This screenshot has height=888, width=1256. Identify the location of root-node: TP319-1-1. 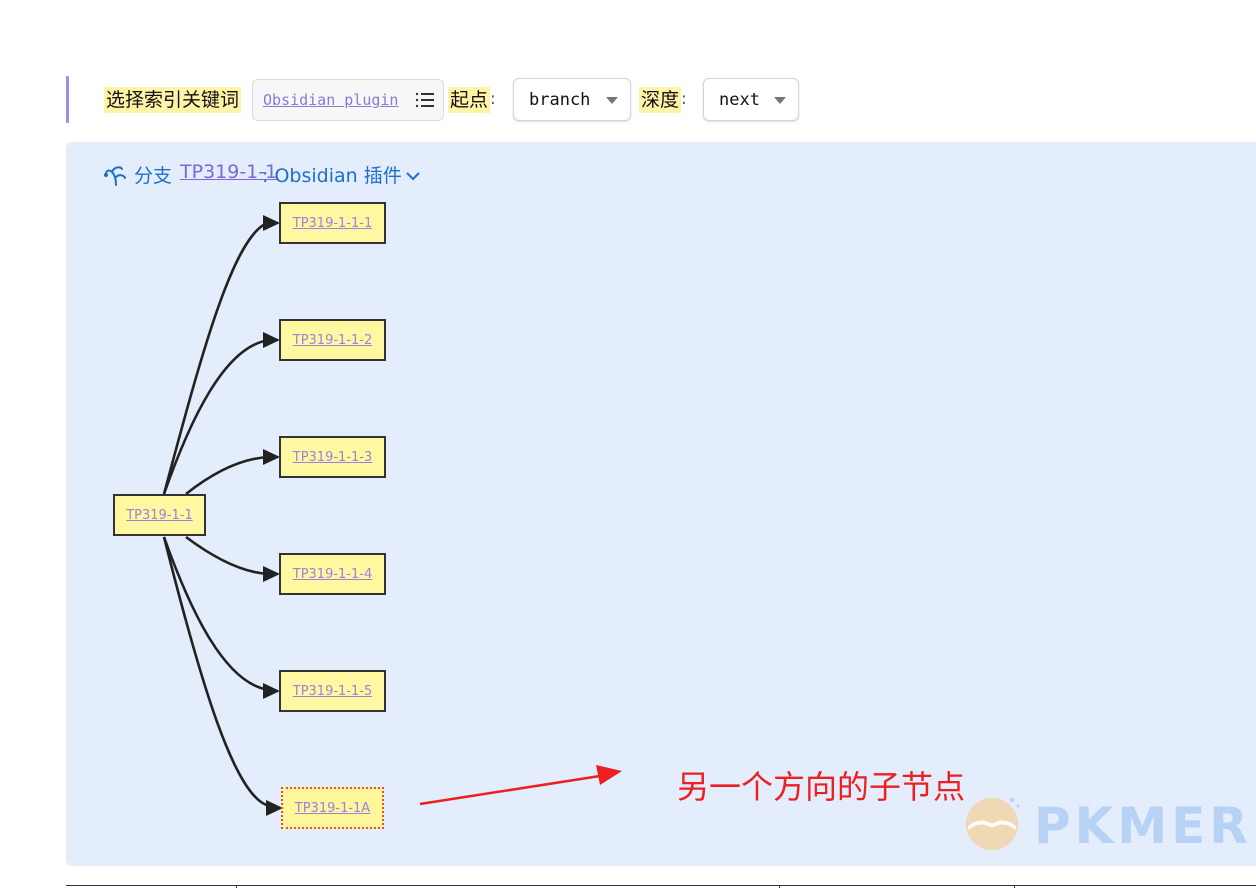
(159, 515).